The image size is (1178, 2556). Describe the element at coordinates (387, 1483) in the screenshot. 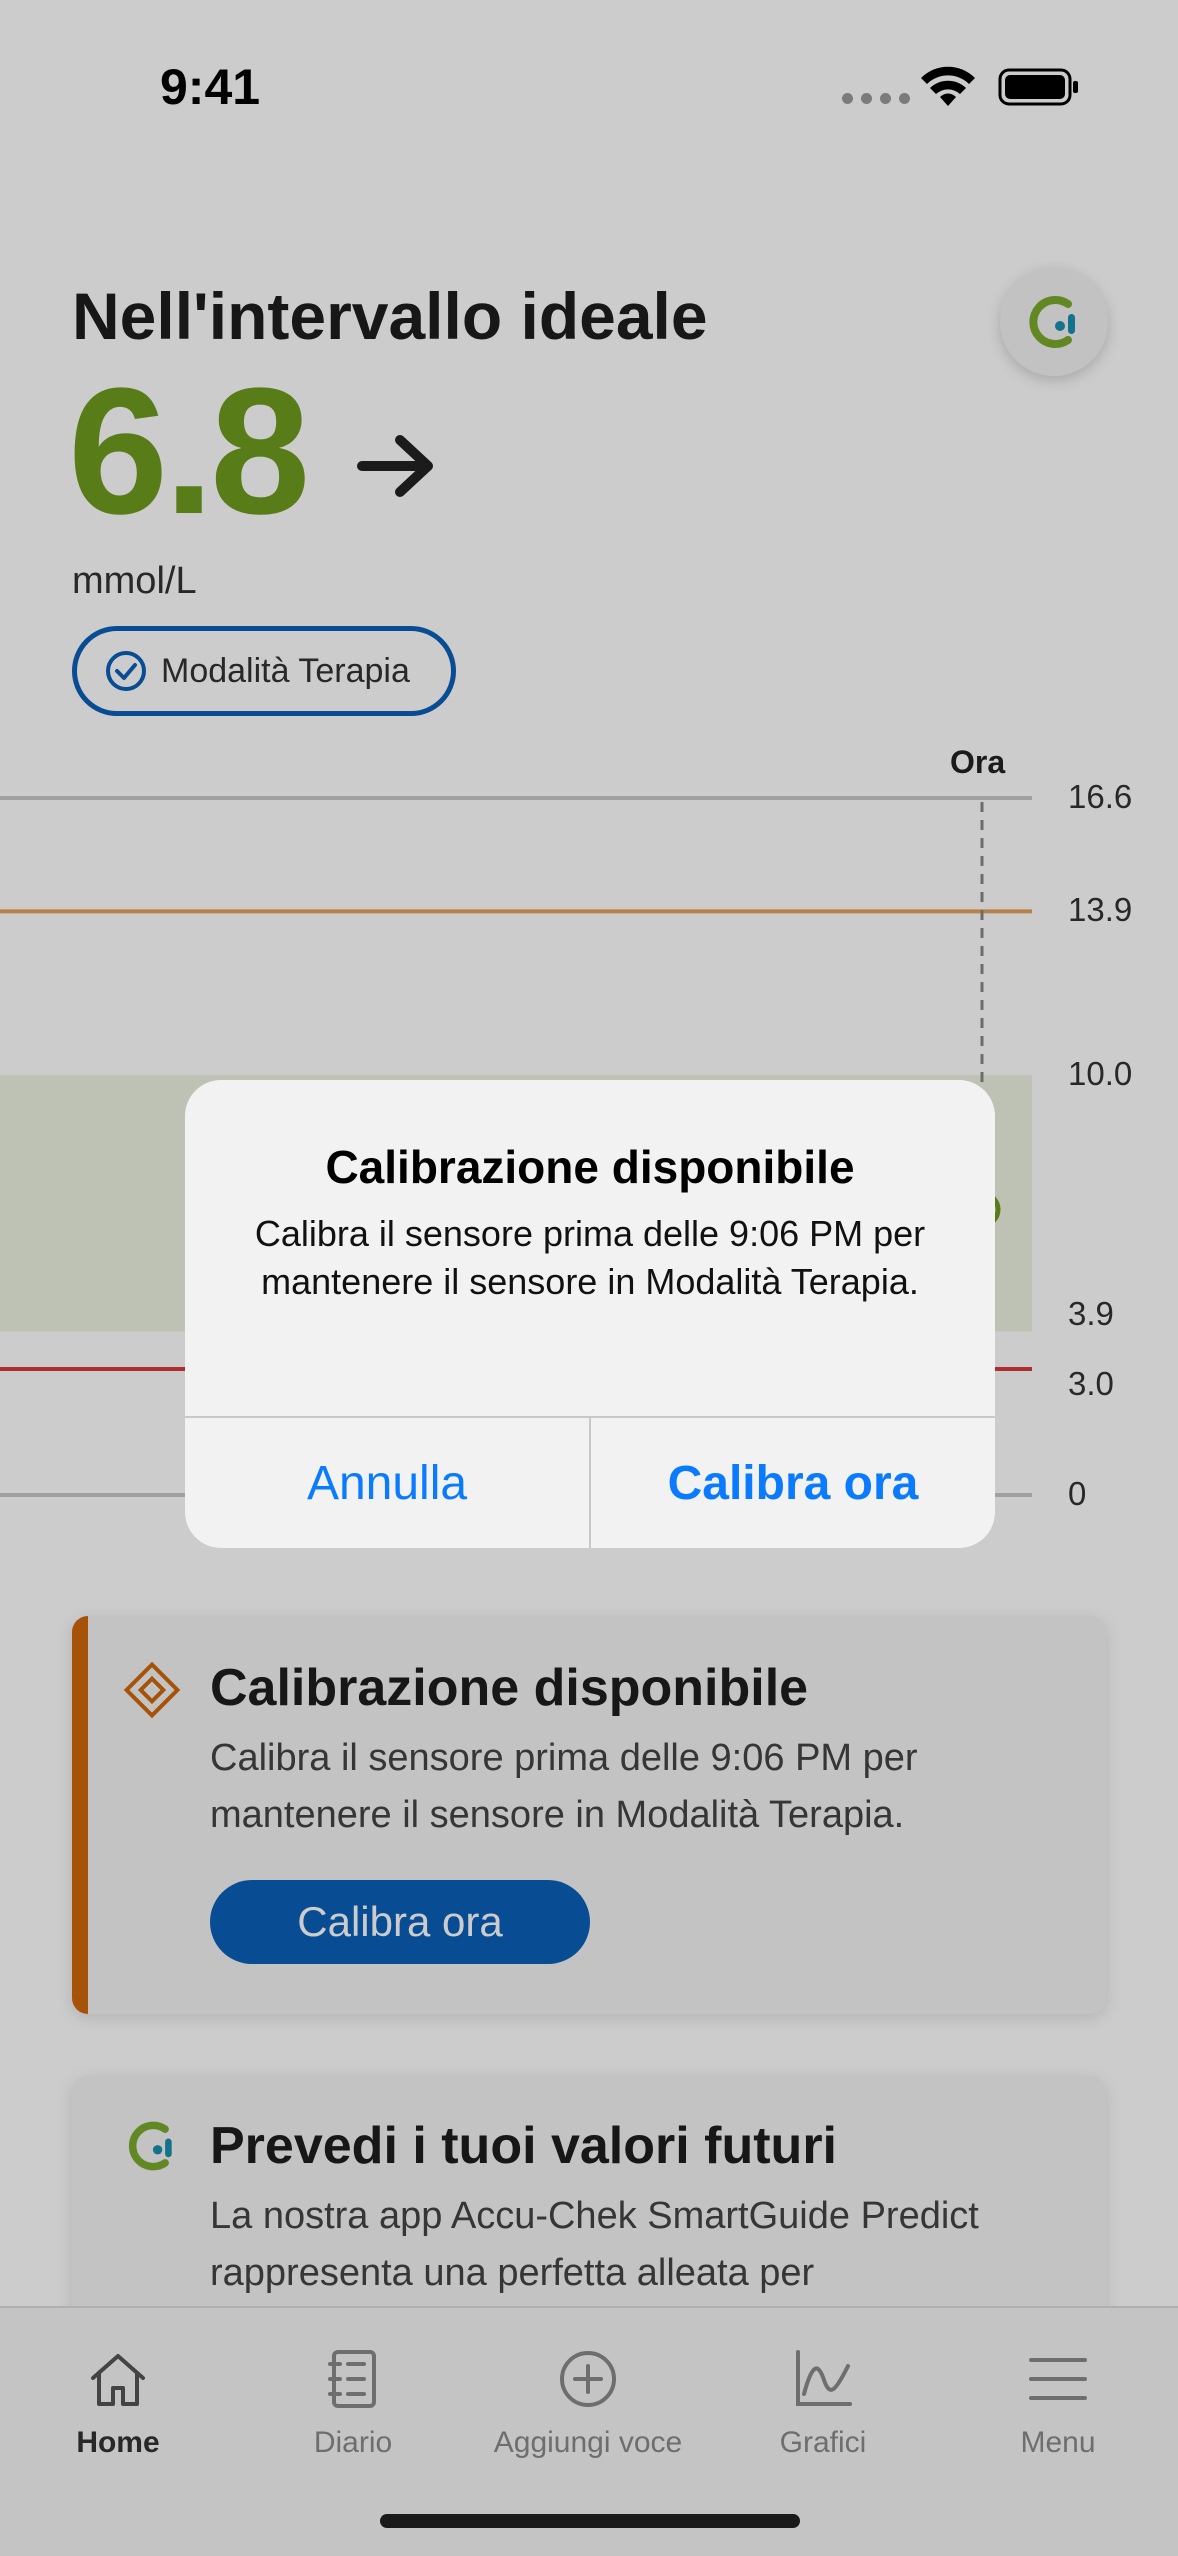

I see `alert-cancel-button: Annulla` at that location.